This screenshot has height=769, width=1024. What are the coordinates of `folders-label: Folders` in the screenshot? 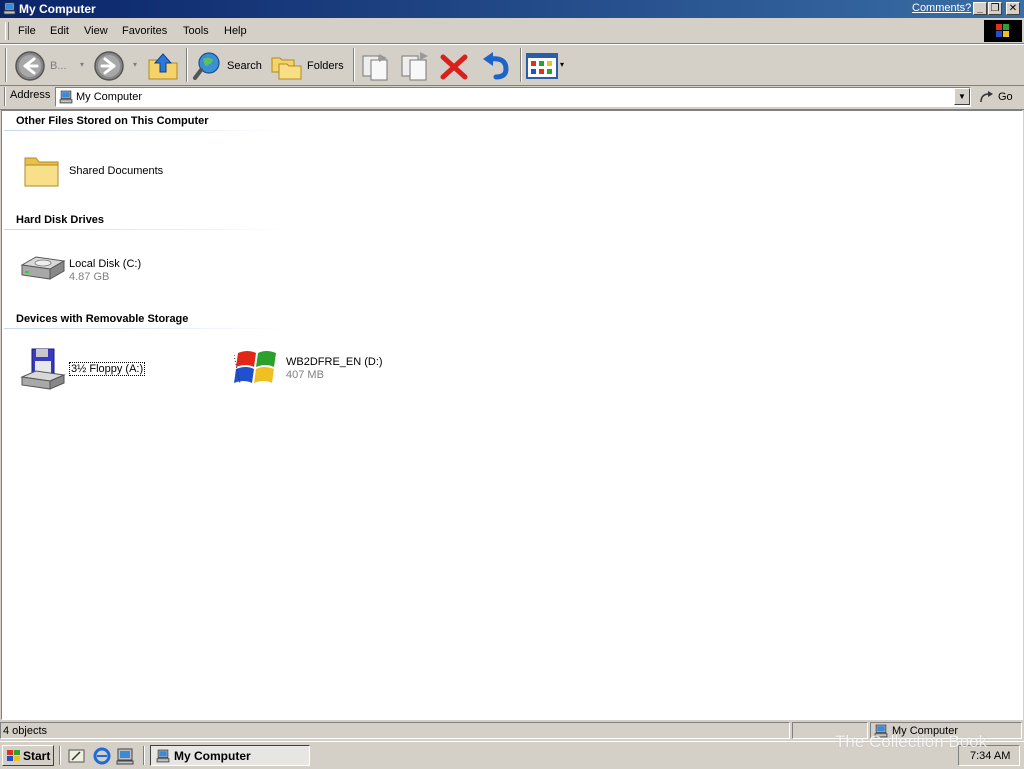 It's located at (325, 66).